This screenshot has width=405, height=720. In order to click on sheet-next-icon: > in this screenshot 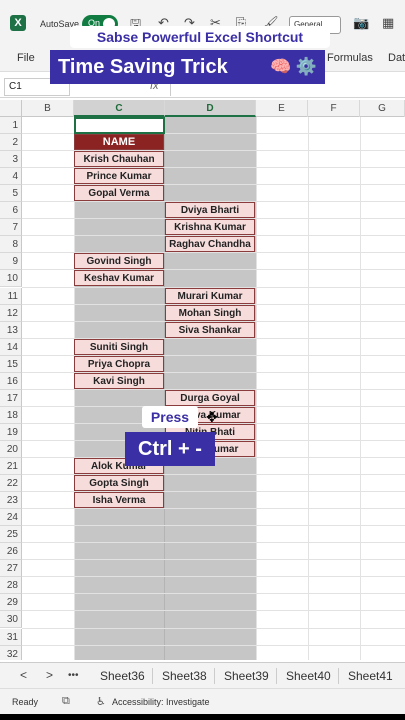, I will do `click(49, 675)`.